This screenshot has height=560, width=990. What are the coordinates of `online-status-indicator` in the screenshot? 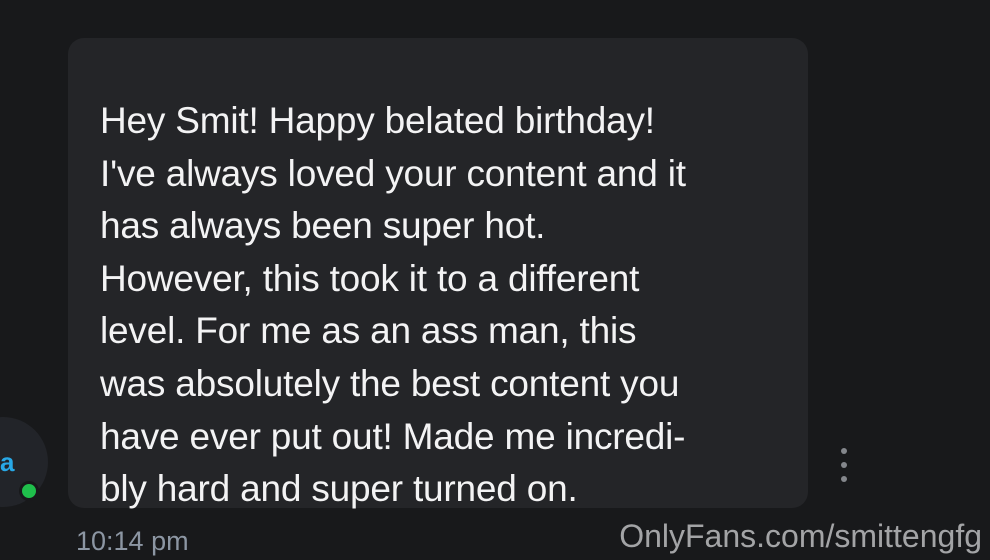 It's located at (29, 491).